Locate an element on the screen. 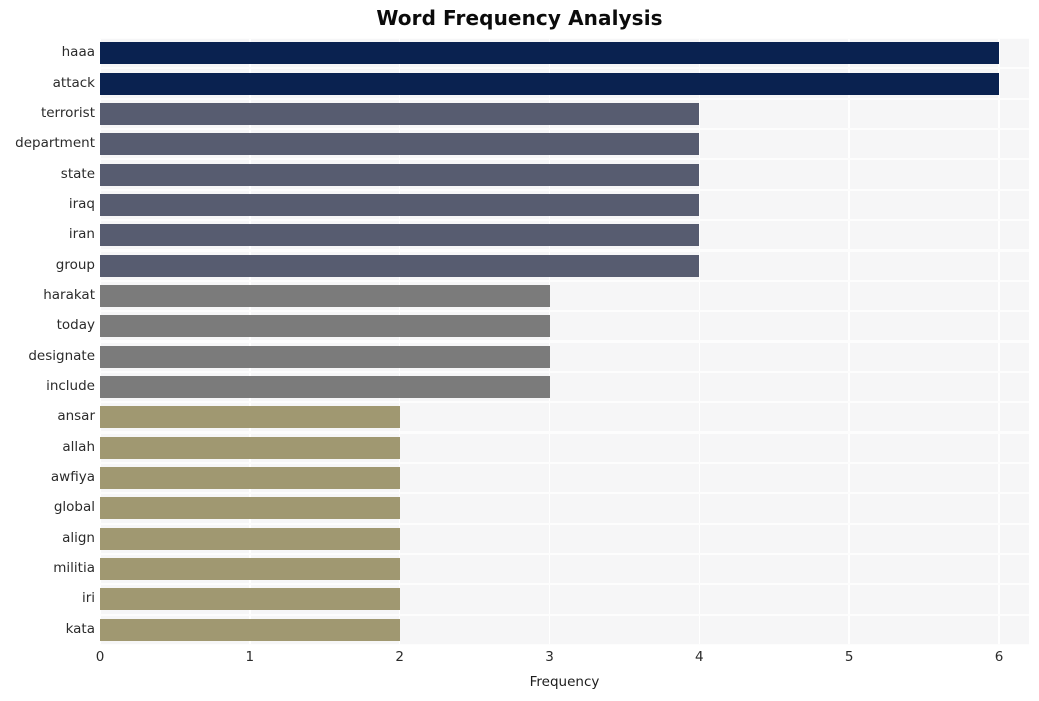  bar-group is located at coordinates (400, 265).